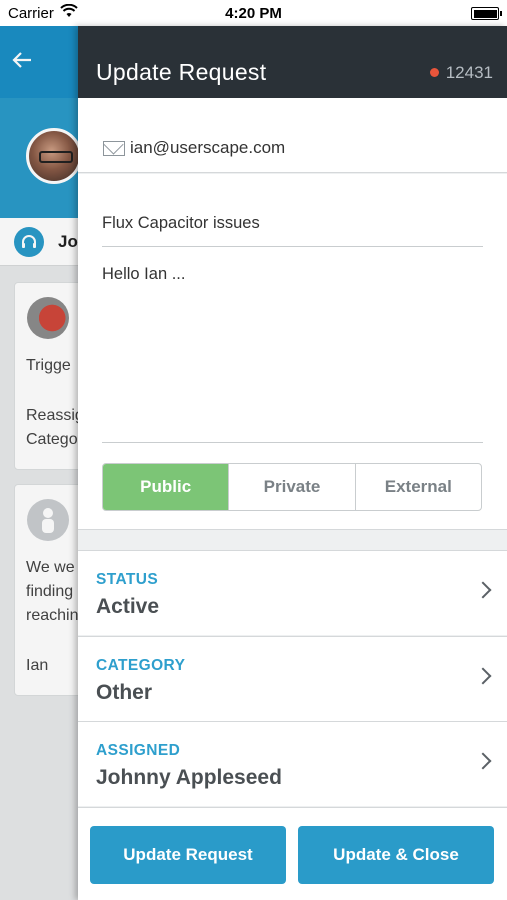 The width and height of the screenshot is (507, 900). Describe the element at coordinates (189, 777) in the screenshot. I see `assigned-value: Johnny Appleseed` at that location.